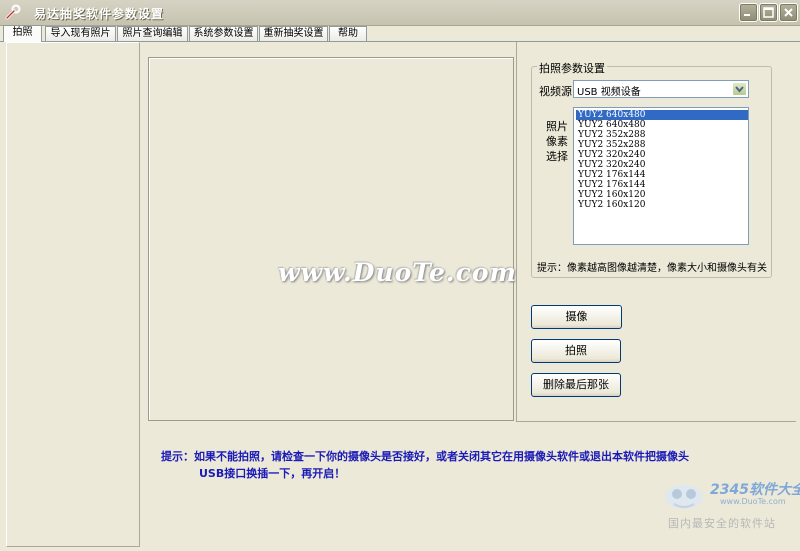 The height and width of the screenshot is (551, 800). I want to click on tab-help: 帮助, so click(348, 33).